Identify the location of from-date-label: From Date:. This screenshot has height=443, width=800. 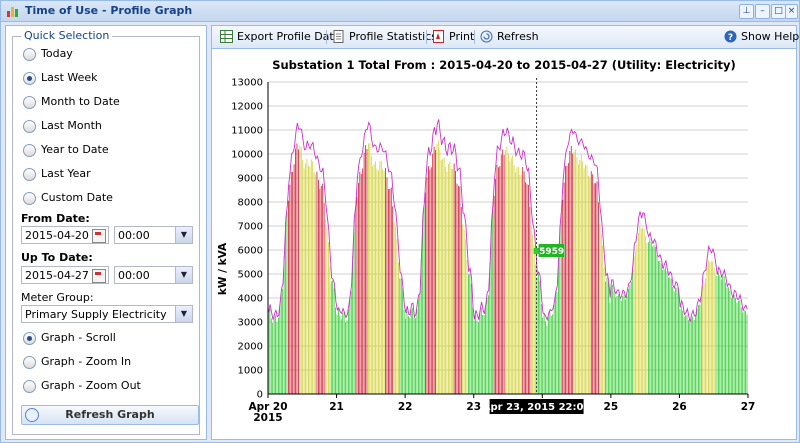
(55, 218).